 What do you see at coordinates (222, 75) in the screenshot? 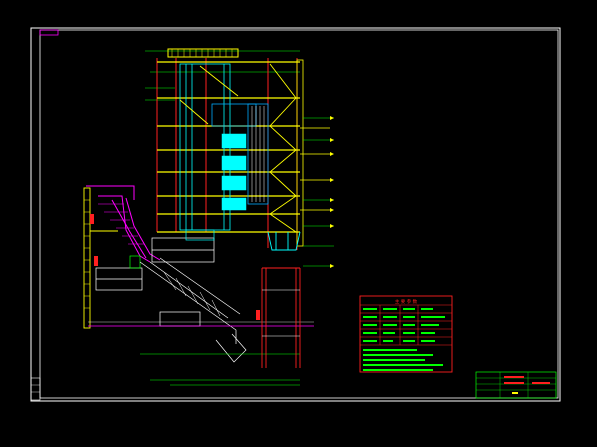
I see `top-piping` at bounding box center [222, 75].